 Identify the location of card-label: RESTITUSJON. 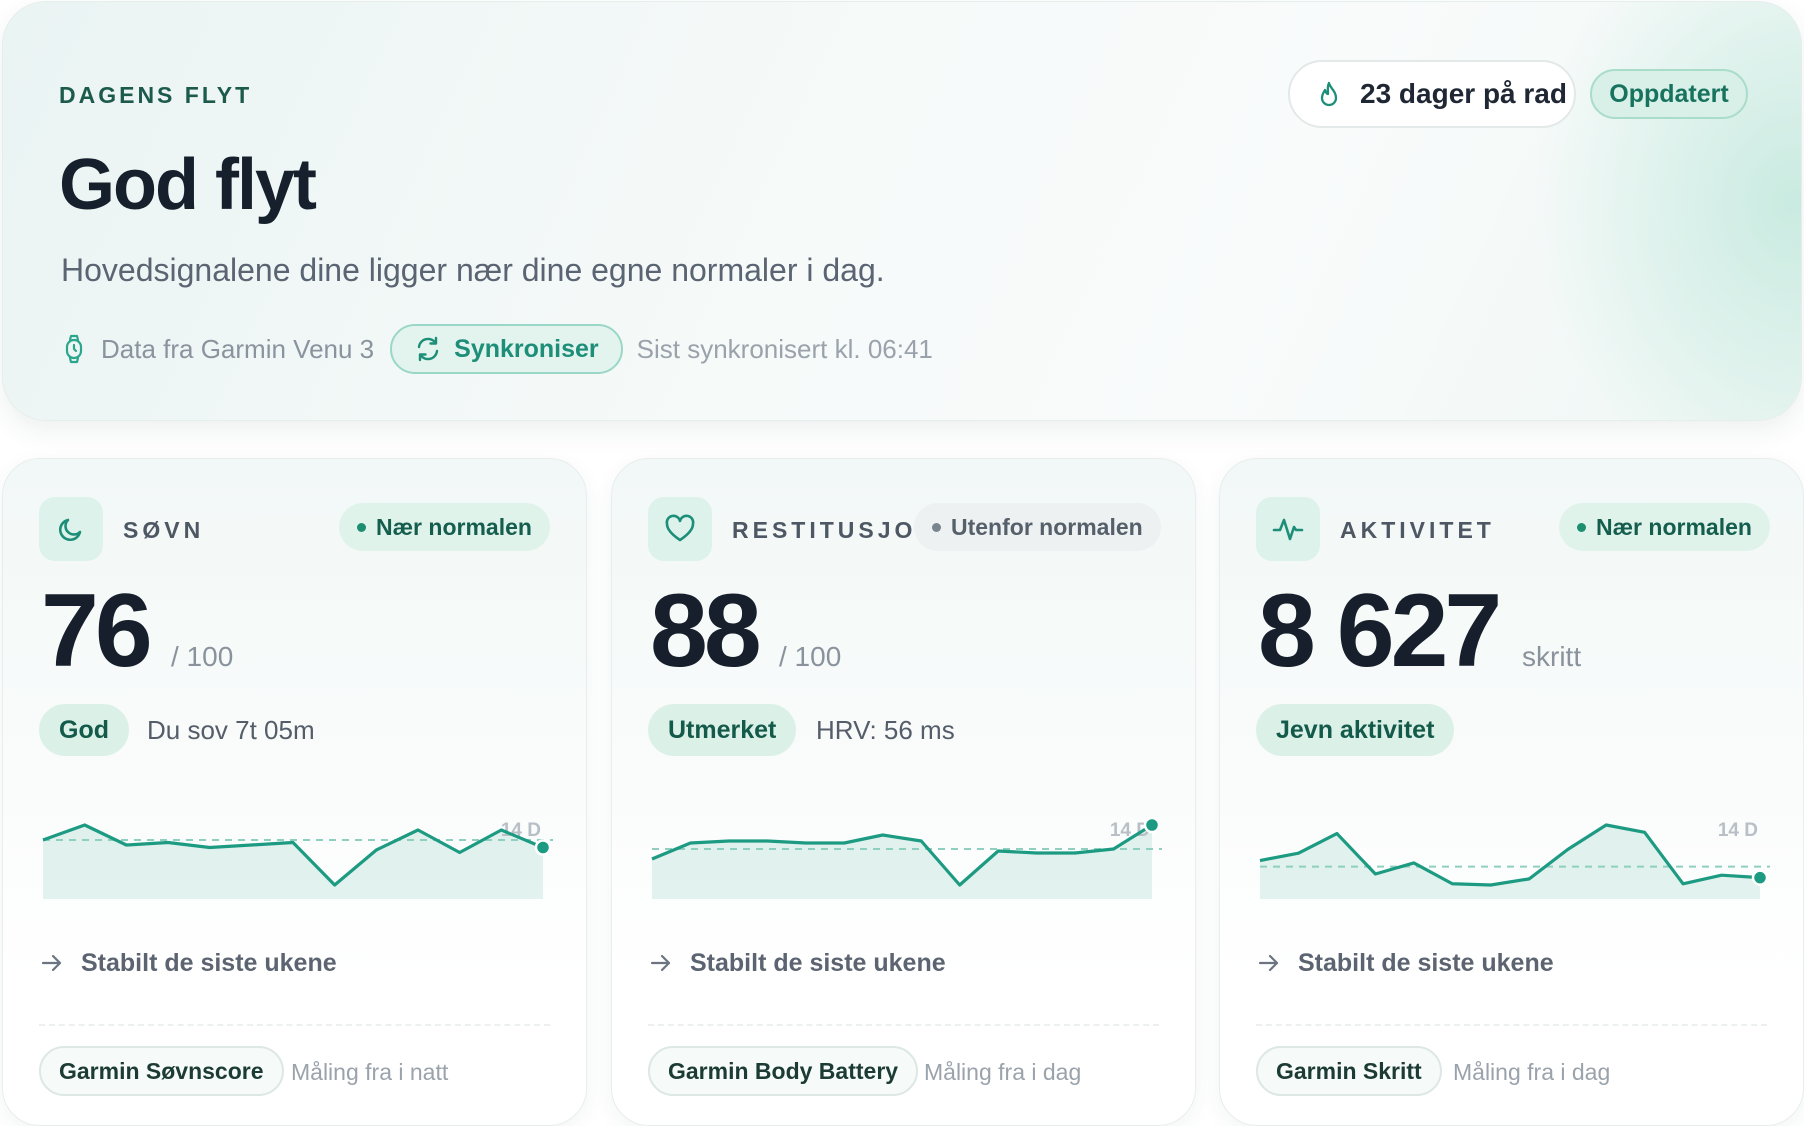
(835, 530).